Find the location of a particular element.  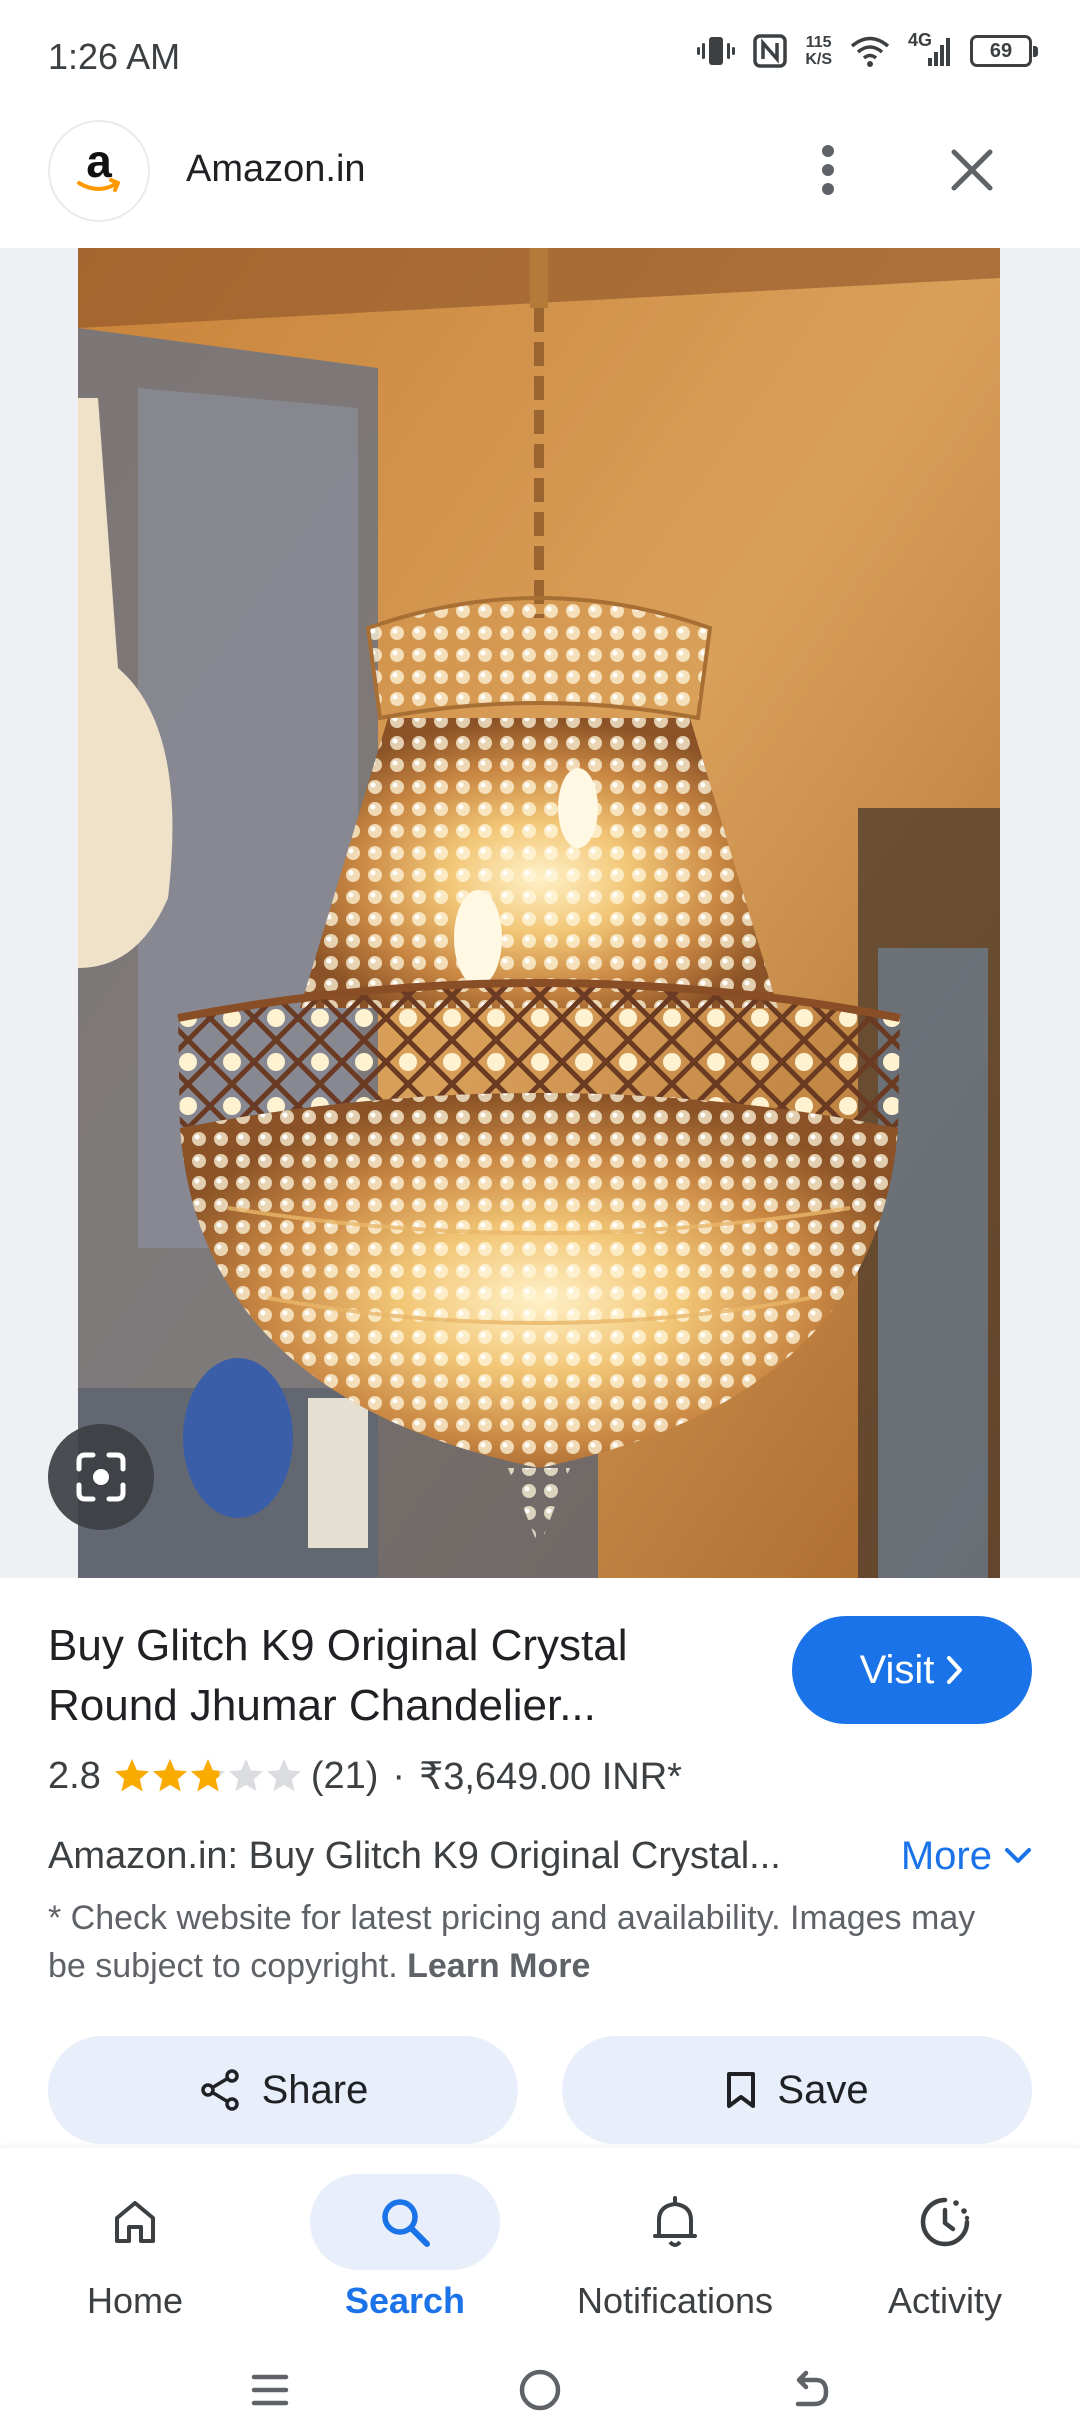

menu-lines-icon is located at coordinates (270, 2390).